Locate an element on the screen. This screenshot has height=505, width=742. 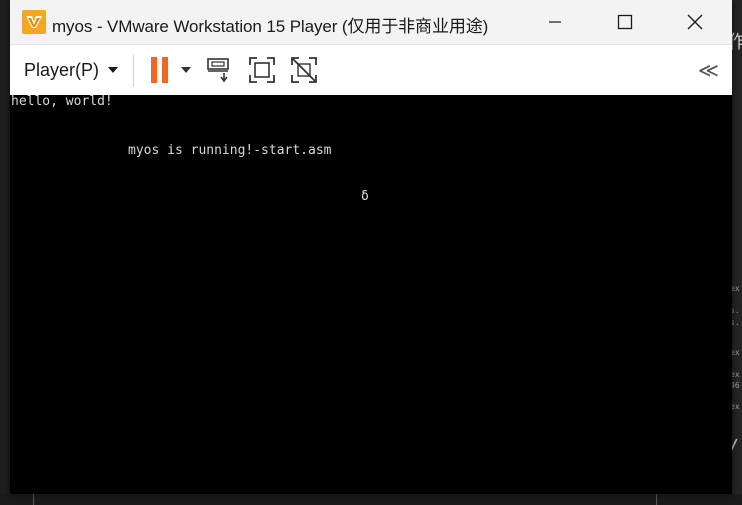
pause-icon is located at coordinates (159, 70).